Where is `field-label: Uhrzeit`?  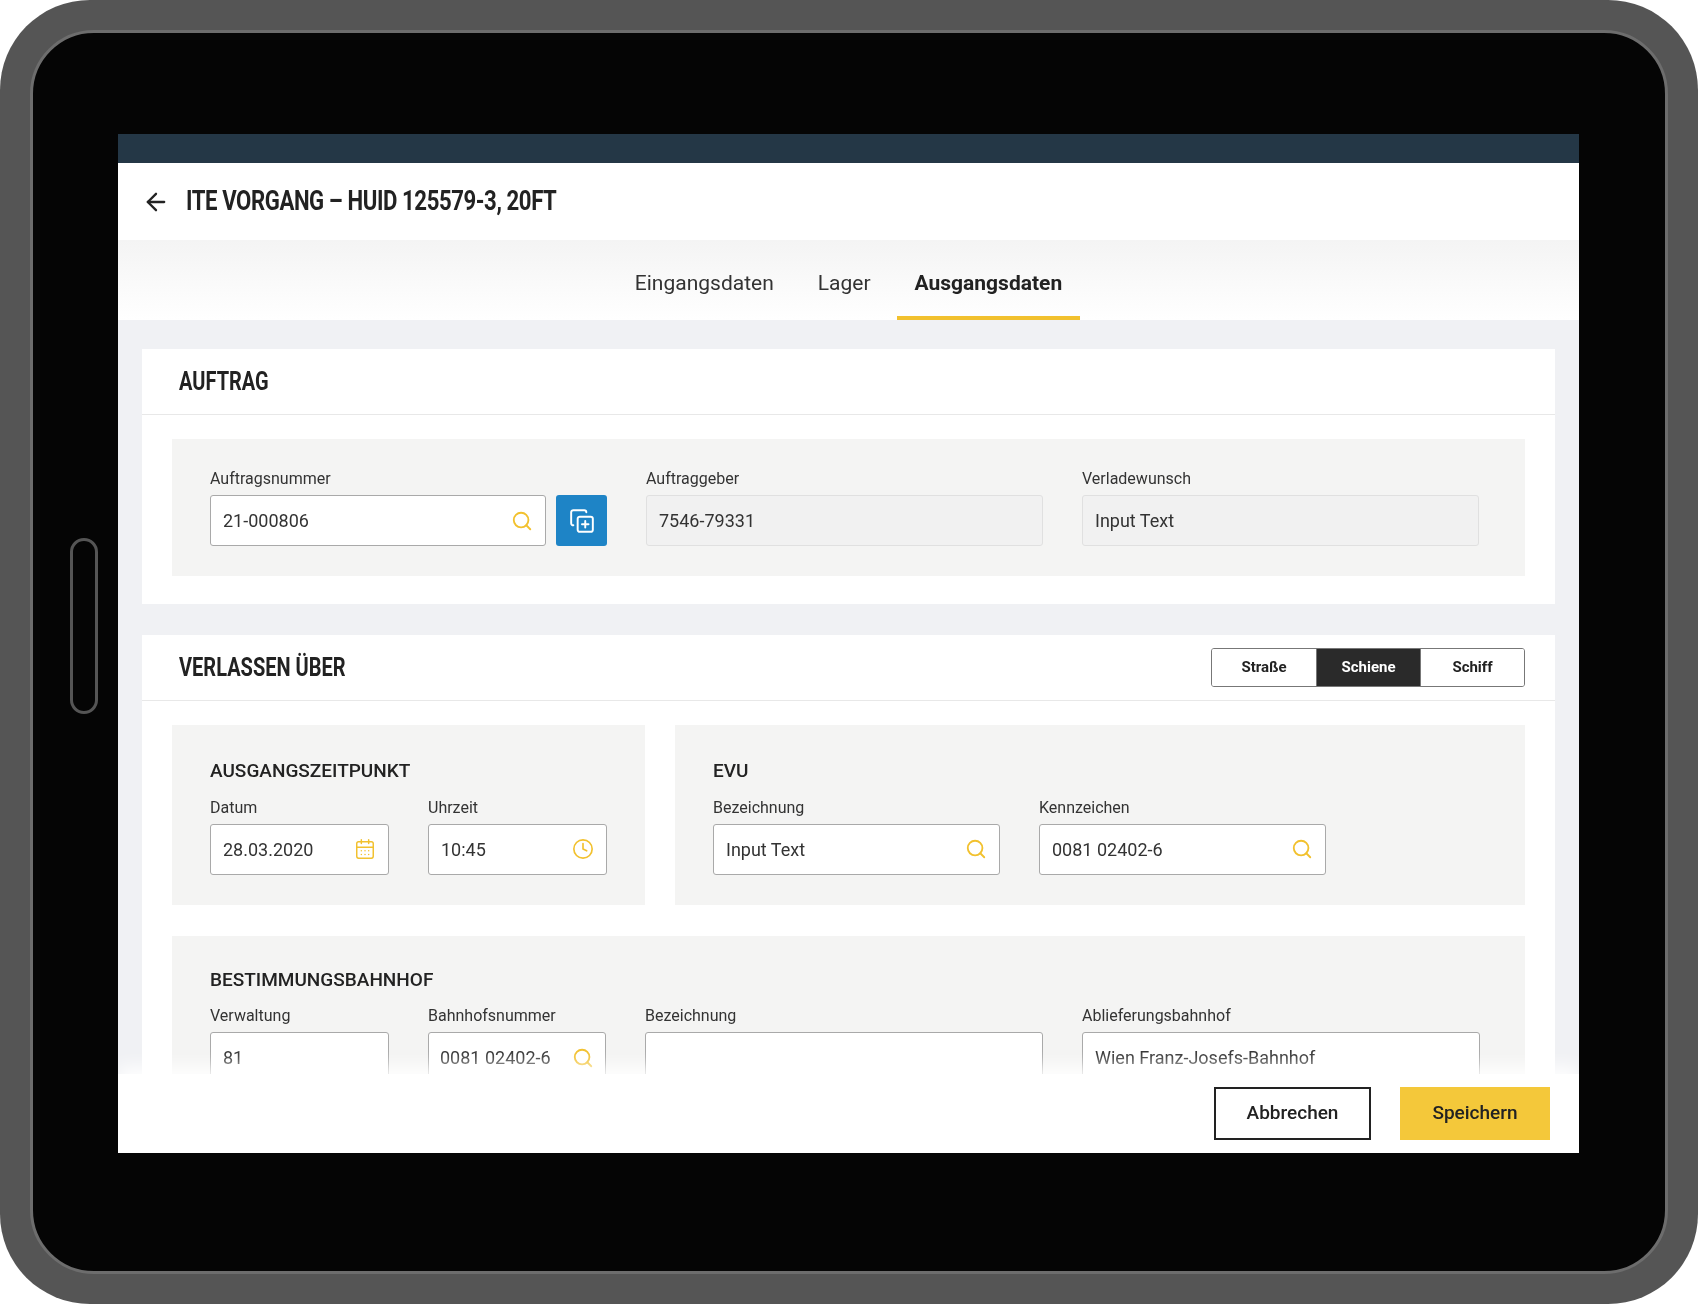
field-label: Uhrzeit is located at coordinates (454, 807).